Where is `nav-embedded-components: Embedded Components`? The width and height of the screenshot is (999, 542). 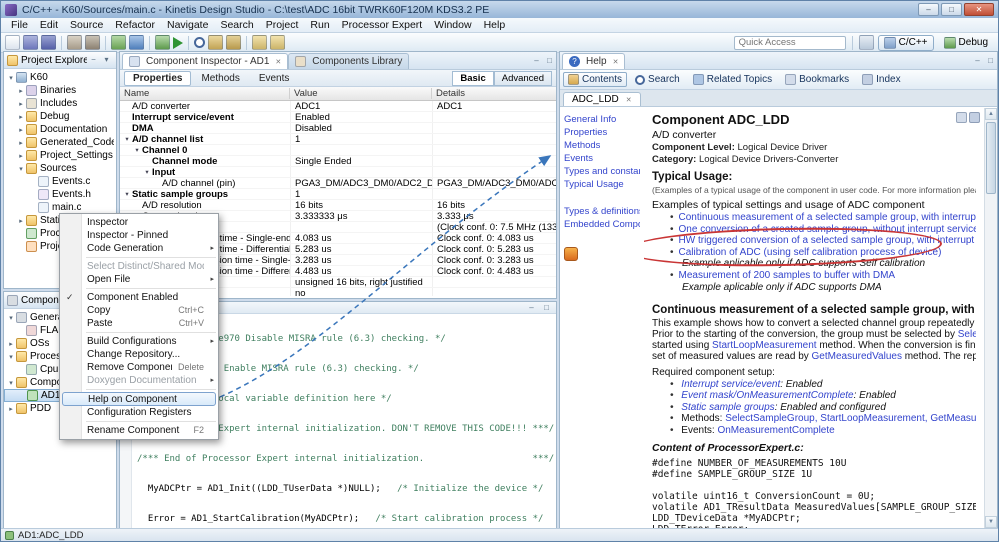 nav-embedded-components: Embedded Components is located at coordinates (602, 224).